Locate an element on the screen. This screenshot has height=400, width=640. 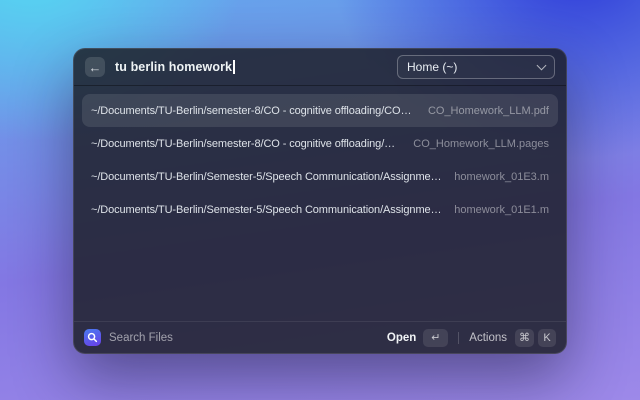
command-key-badge: ⌘ is located at coordinates (524, 337).